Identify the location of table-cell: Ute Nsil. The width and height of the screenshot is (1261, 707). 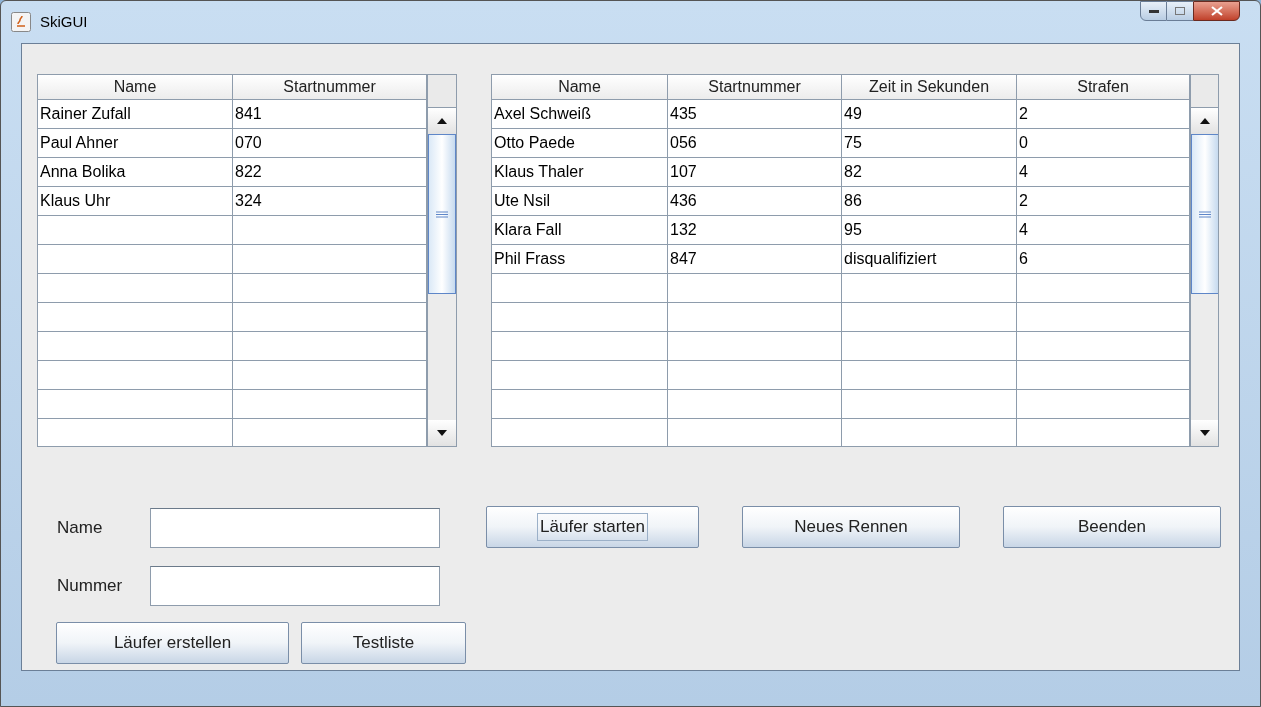
(580, 201).